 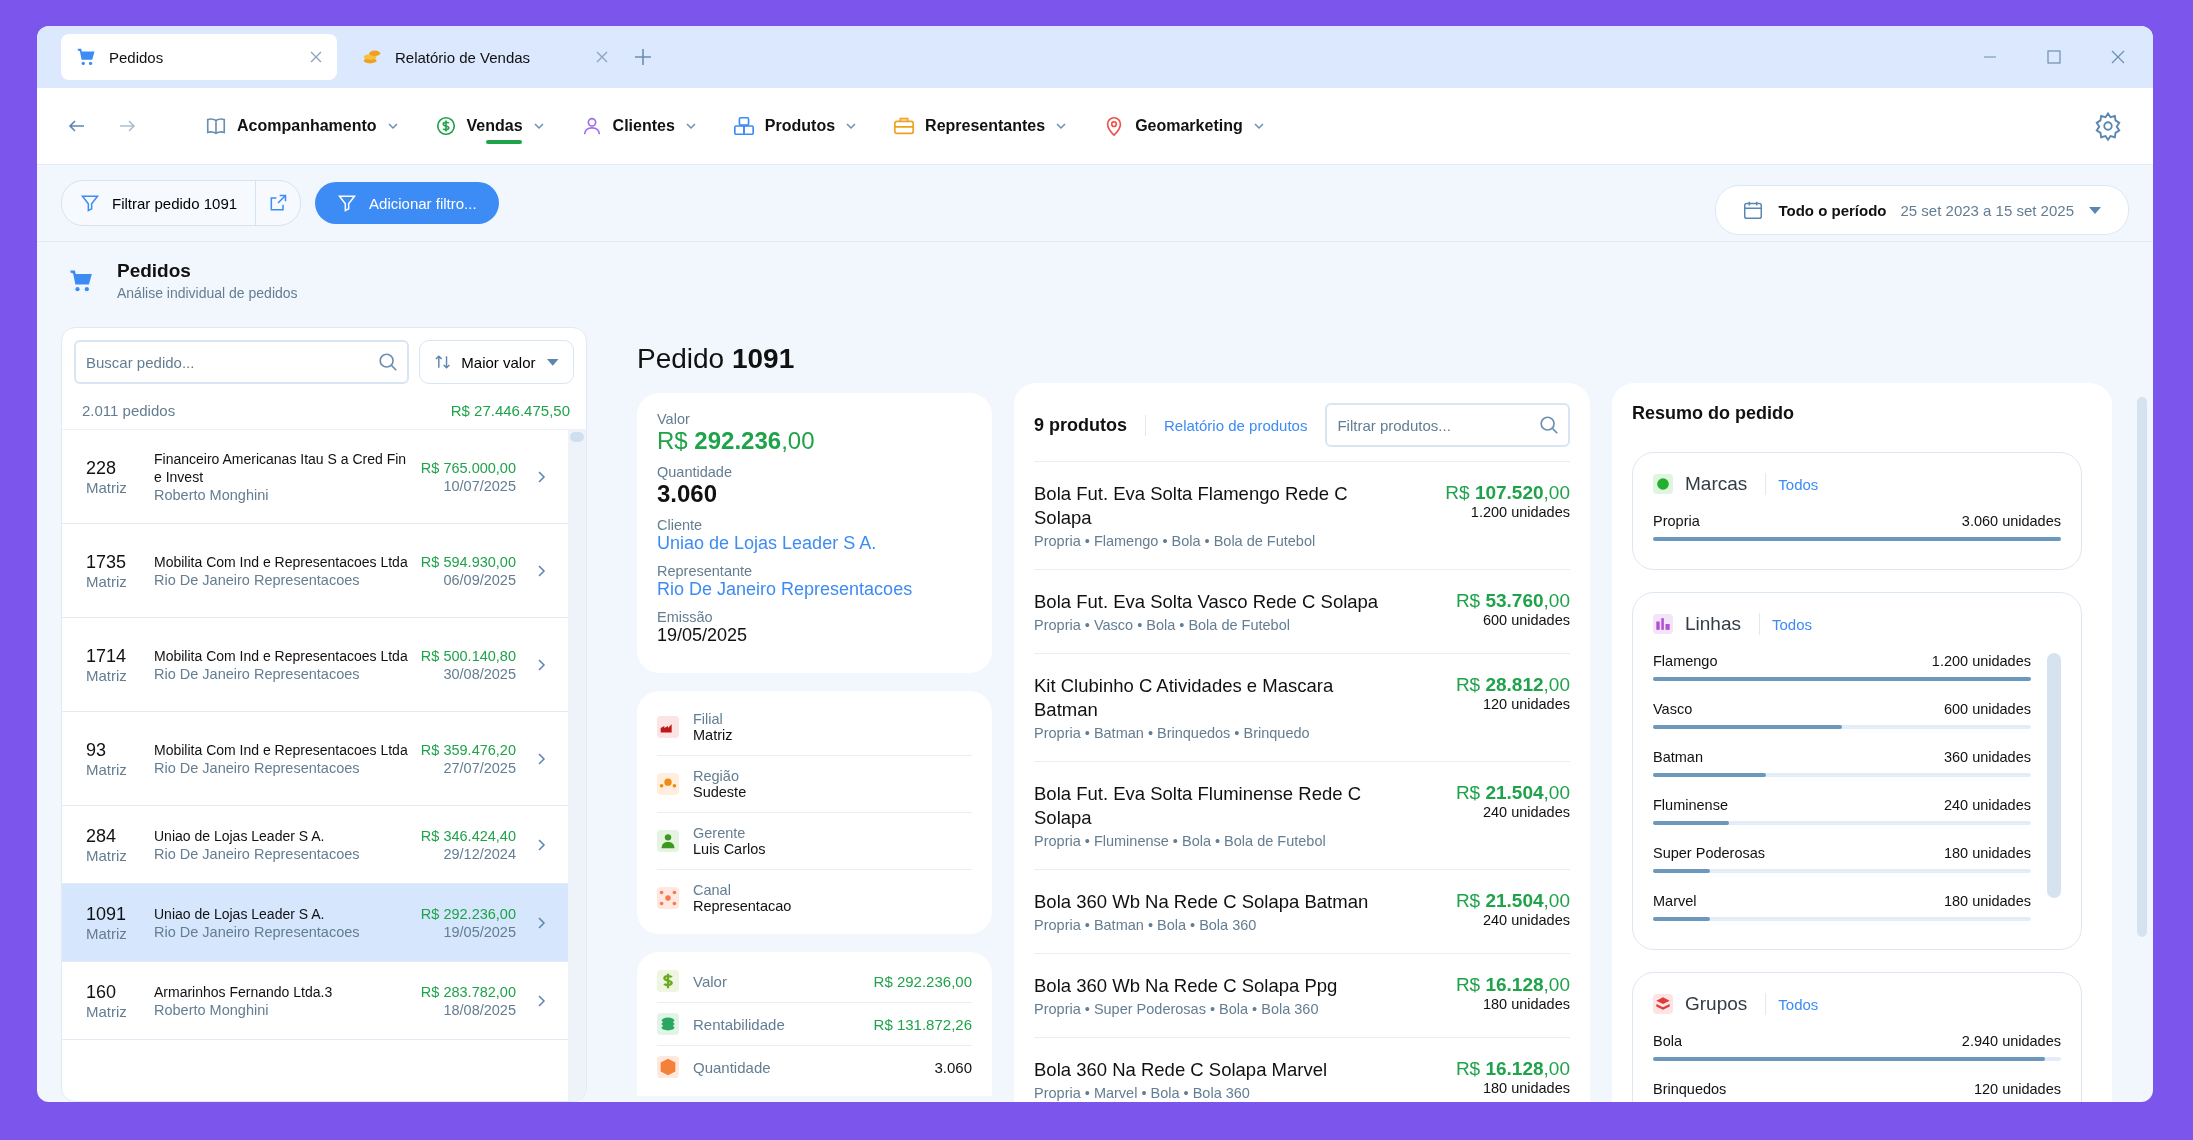 What do you see at coordinates (207, 293) in the screenshot?
I see `page-subtitle: Análise individual de pedidos` at bounding box center [207, 293].